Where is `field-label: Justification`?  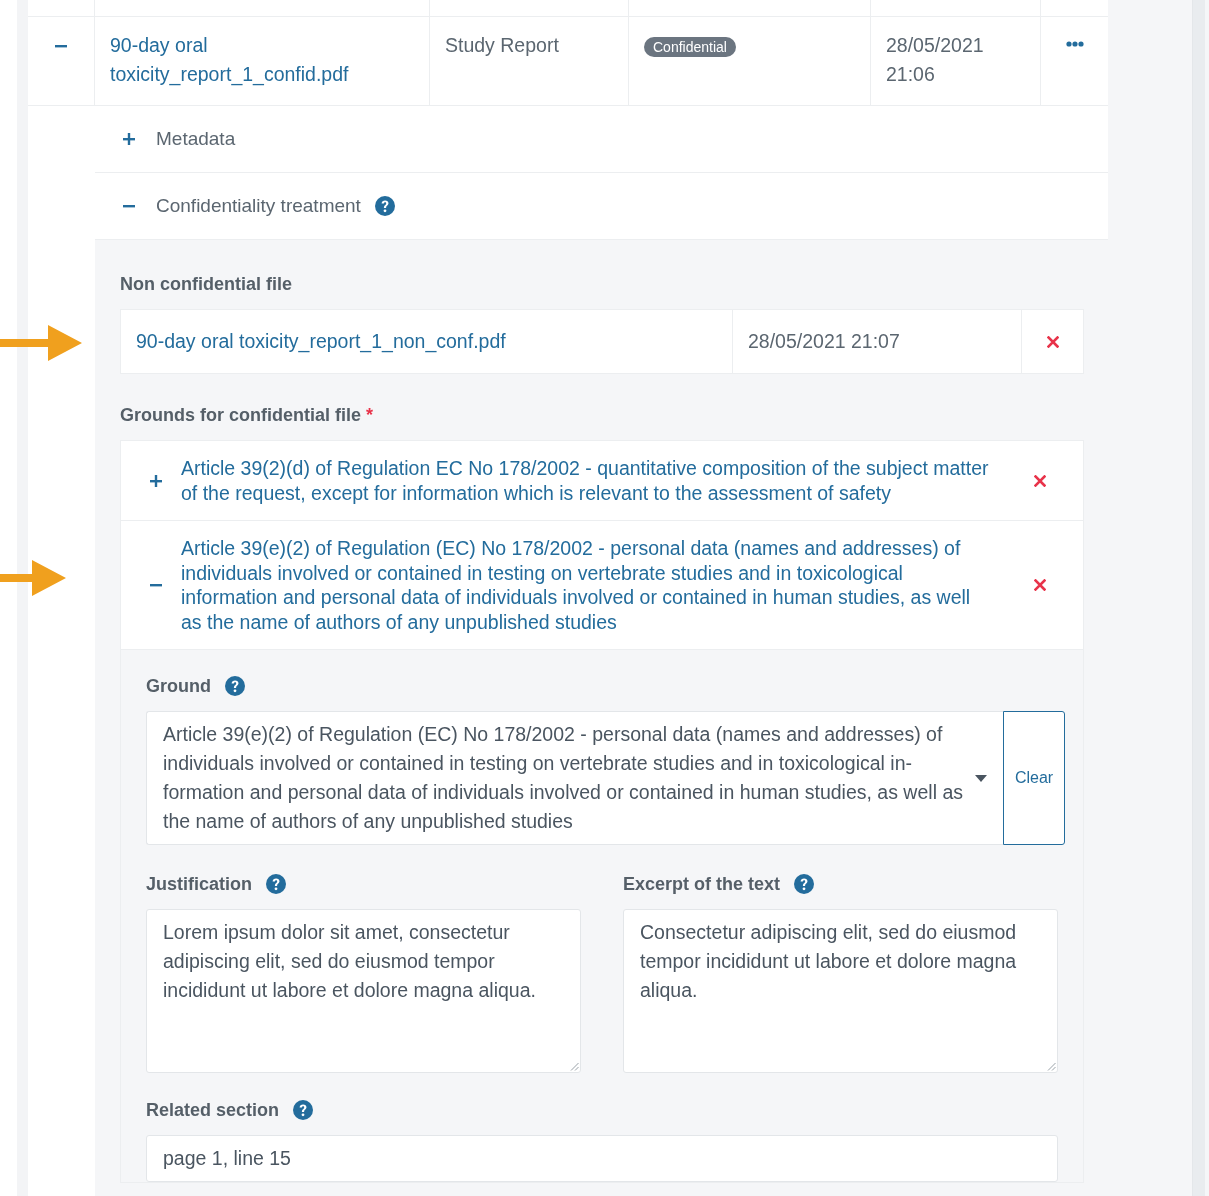 field-label: Justification is located at coordinates (199, 884).